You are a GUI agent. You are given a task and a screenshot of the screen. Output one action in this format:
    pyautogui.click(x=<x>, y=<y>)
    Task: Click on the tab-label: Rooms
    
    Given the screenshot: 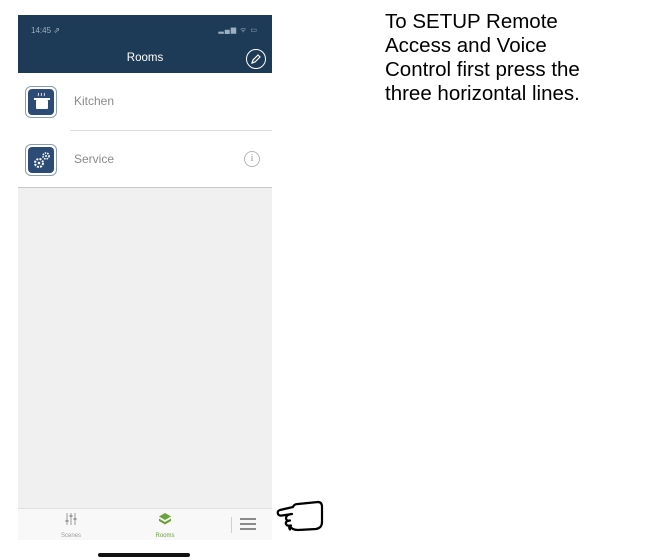 What is the action you would take?
    pyautogui.click(x=165, y=536)
    